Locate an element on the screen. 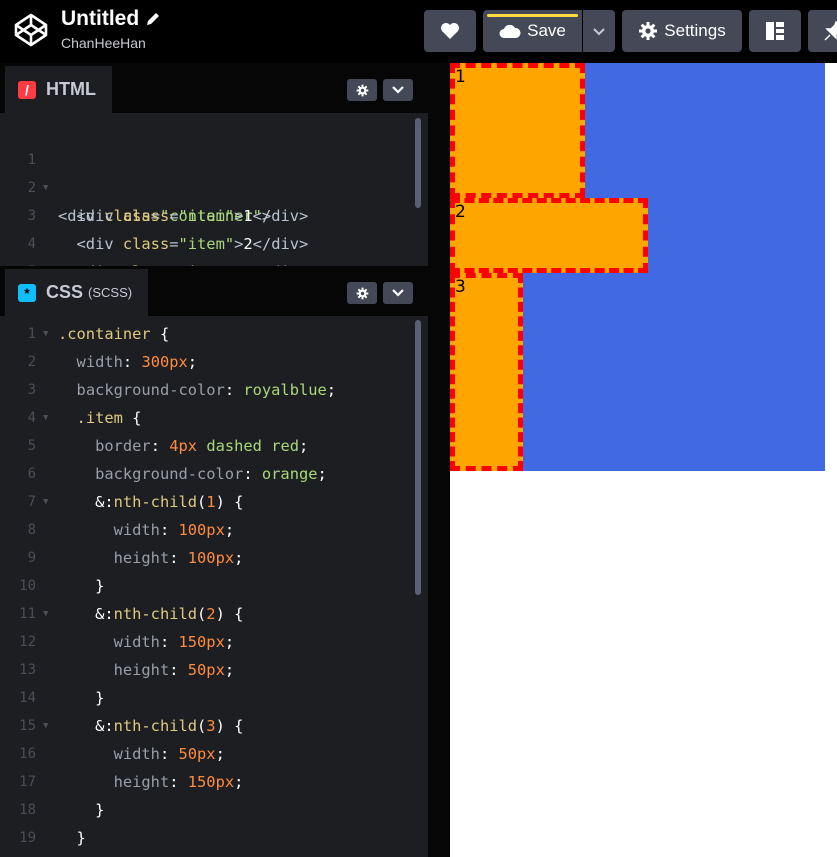 This screenshot has width=837, height=857. html-scrollbar is located at coordinates (418, 163).